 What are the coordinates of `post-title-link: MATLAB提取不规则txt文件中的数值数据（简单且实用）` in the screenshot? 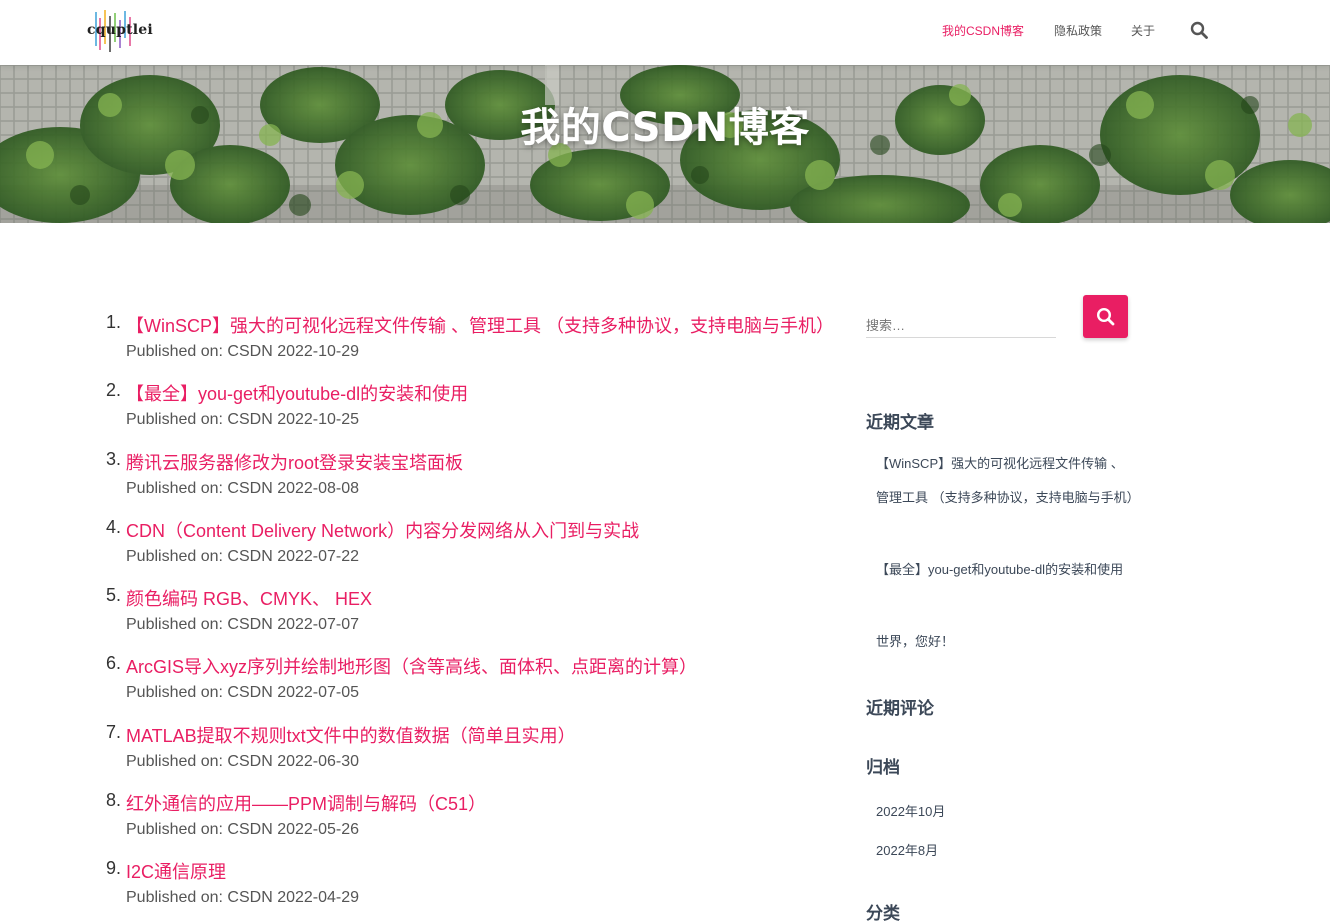 It's located at (351, 735).